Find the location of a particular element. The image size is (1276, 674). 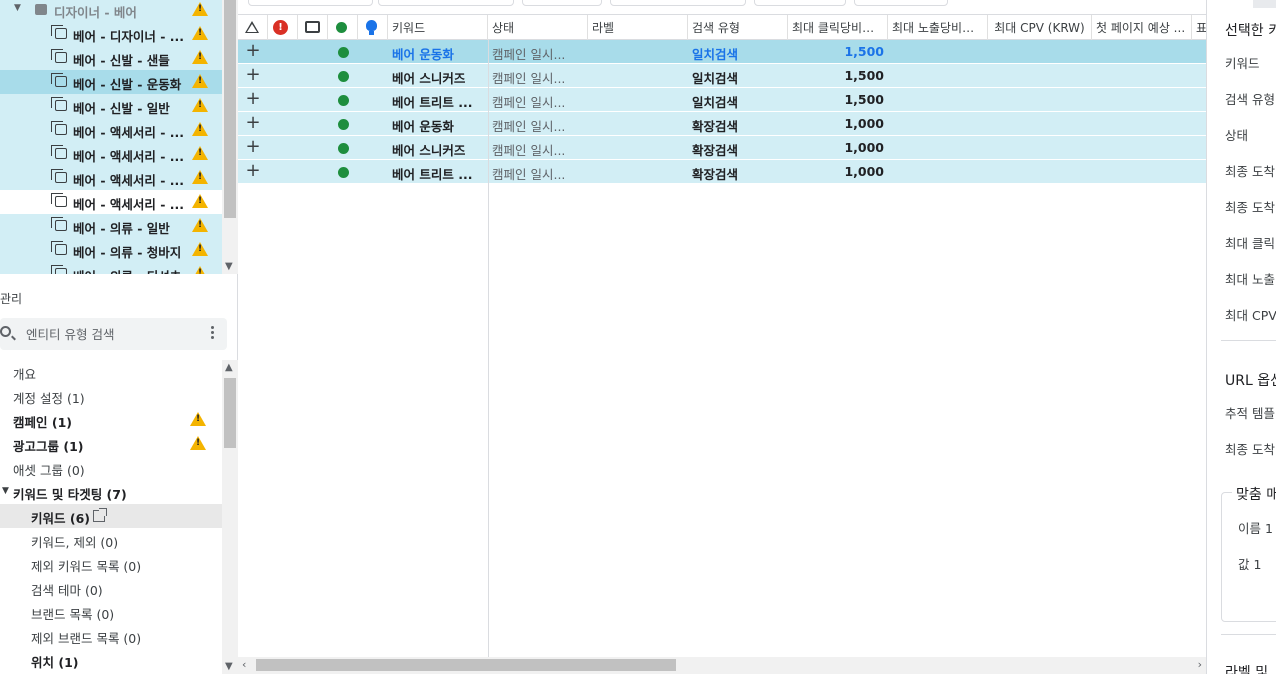

col-header-extra: 표 is located at coordinates (1199, 27).